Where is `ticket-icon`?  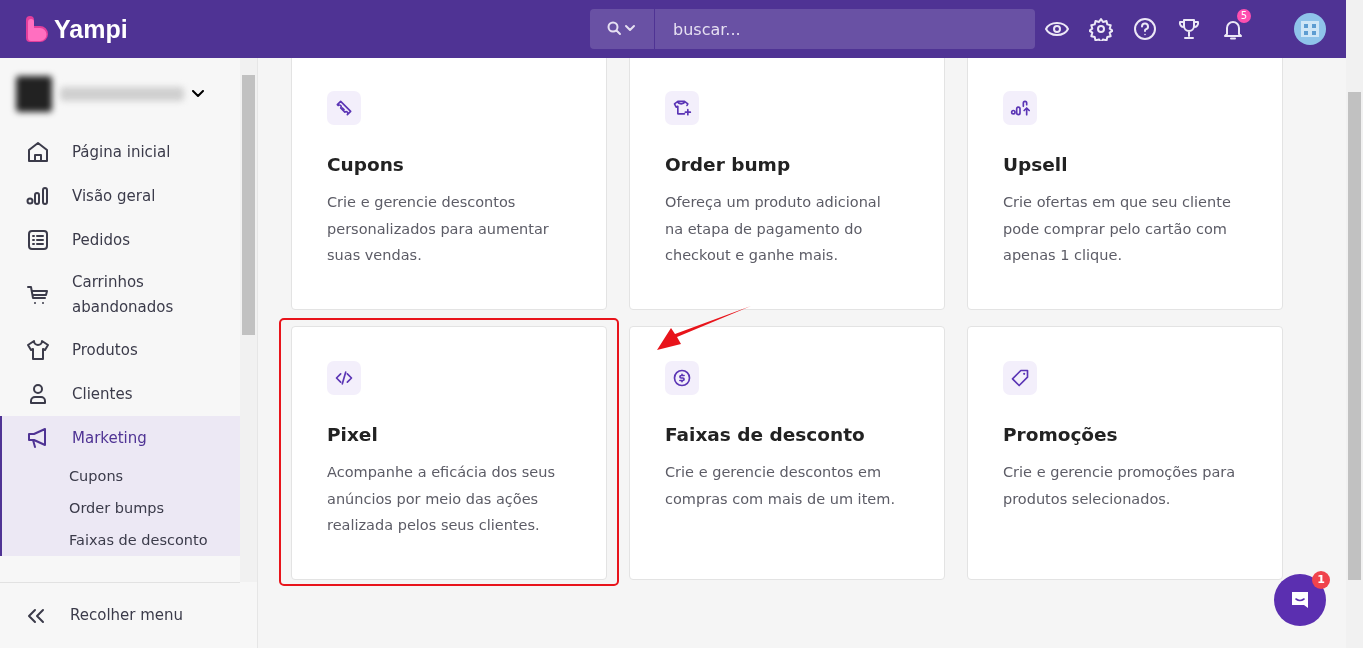
ticket-icon is located at coordinates (344, 108).